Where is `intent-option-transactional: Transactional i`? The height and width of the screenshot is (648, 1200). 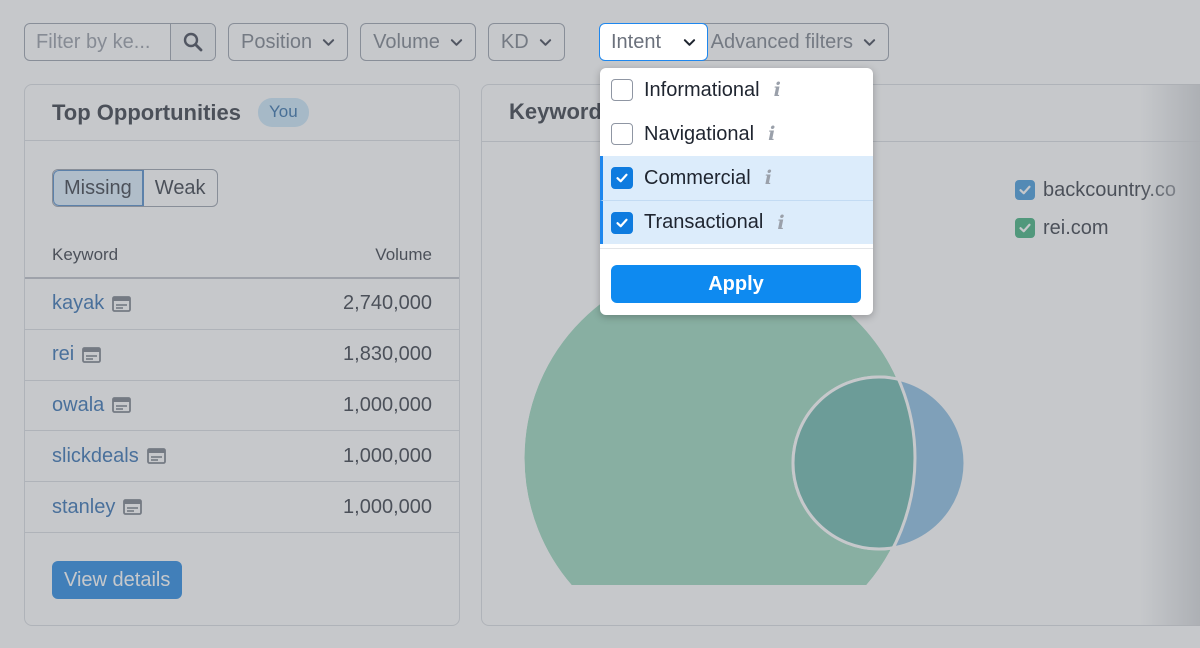 intent-option-transactional: Transactional i is located at coordinates (736, 222).